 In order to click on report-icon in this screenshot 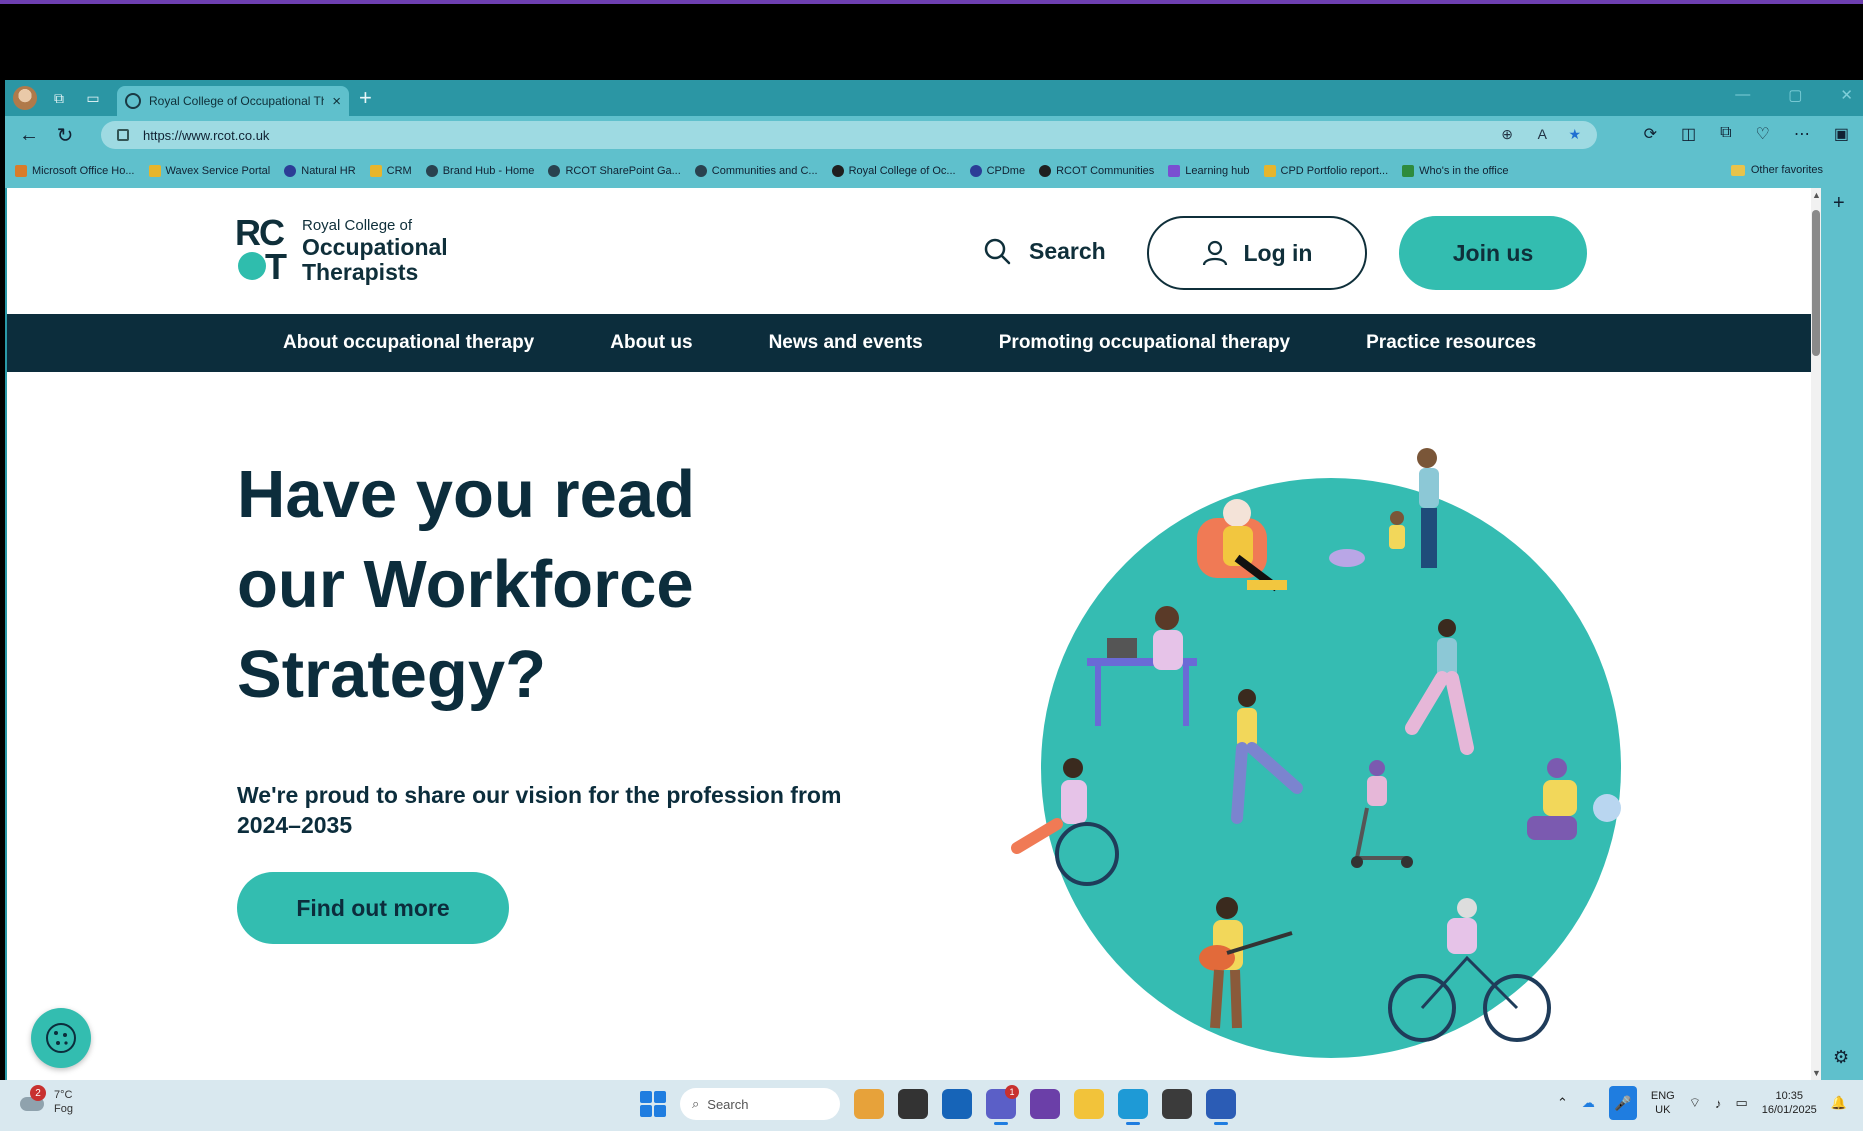, I will do `click(1269, 171)`.